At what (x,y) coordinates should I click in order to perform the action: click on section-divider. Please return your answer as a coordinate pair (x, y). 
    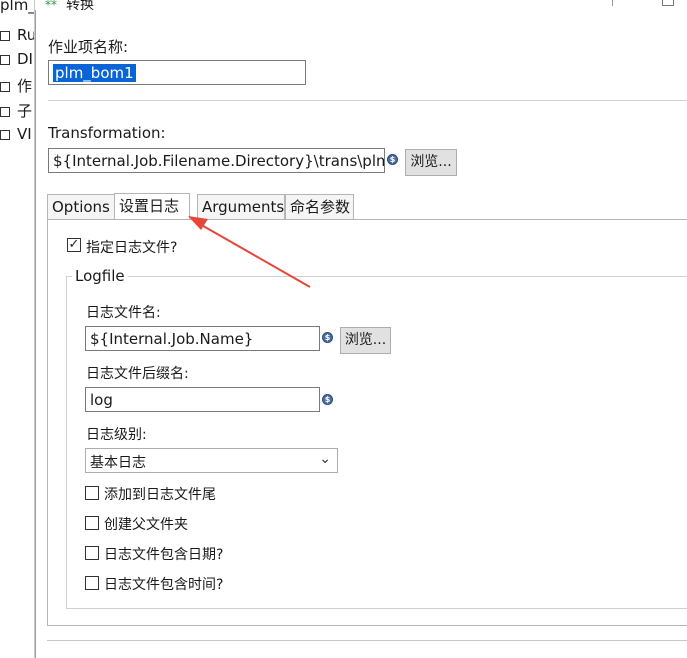
    Looking at the image, I should click on (367, 100).